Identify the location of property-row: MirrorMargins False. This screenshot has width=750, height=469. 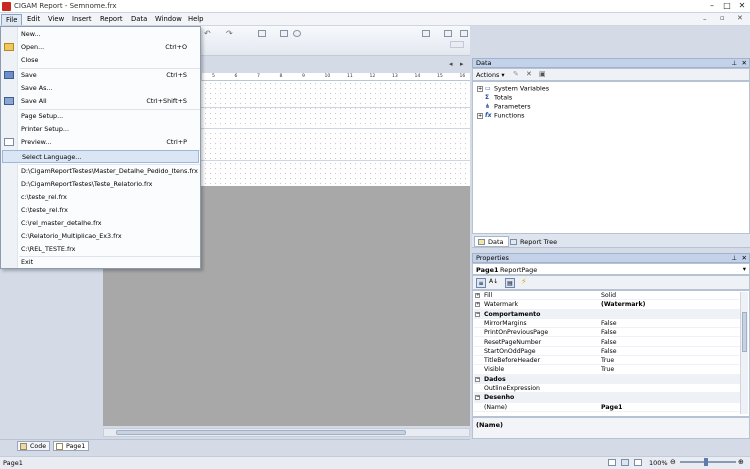
(607, 324).